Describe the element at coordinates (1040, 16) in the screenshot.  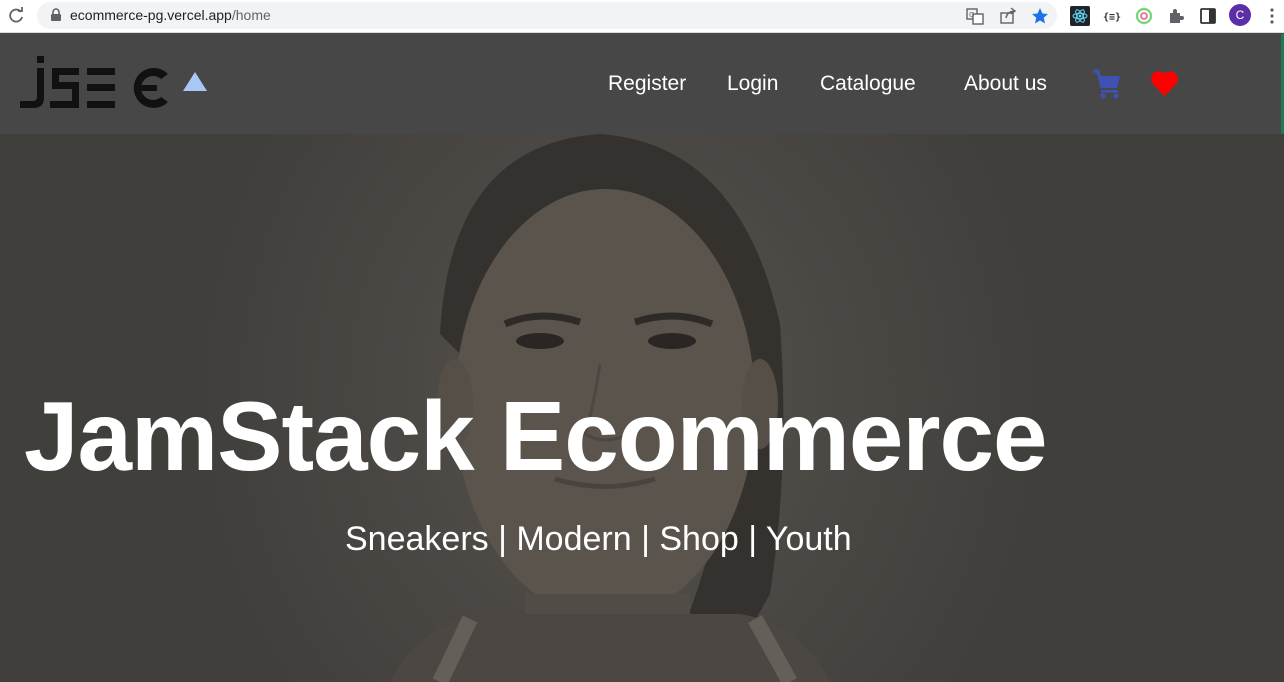
I see `bookmark-star-icon` at that location.